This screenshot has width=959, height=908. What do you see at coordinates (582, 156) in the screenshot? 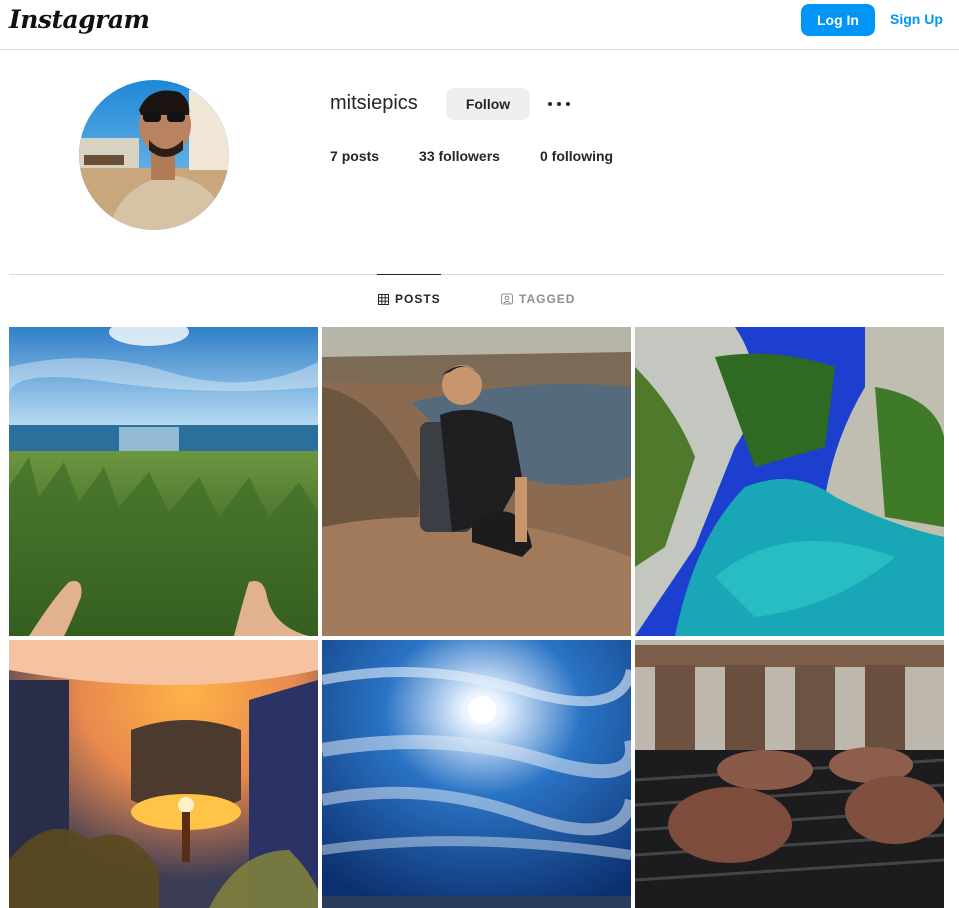
I see `following-label: following` at bounding box center [582, 156].